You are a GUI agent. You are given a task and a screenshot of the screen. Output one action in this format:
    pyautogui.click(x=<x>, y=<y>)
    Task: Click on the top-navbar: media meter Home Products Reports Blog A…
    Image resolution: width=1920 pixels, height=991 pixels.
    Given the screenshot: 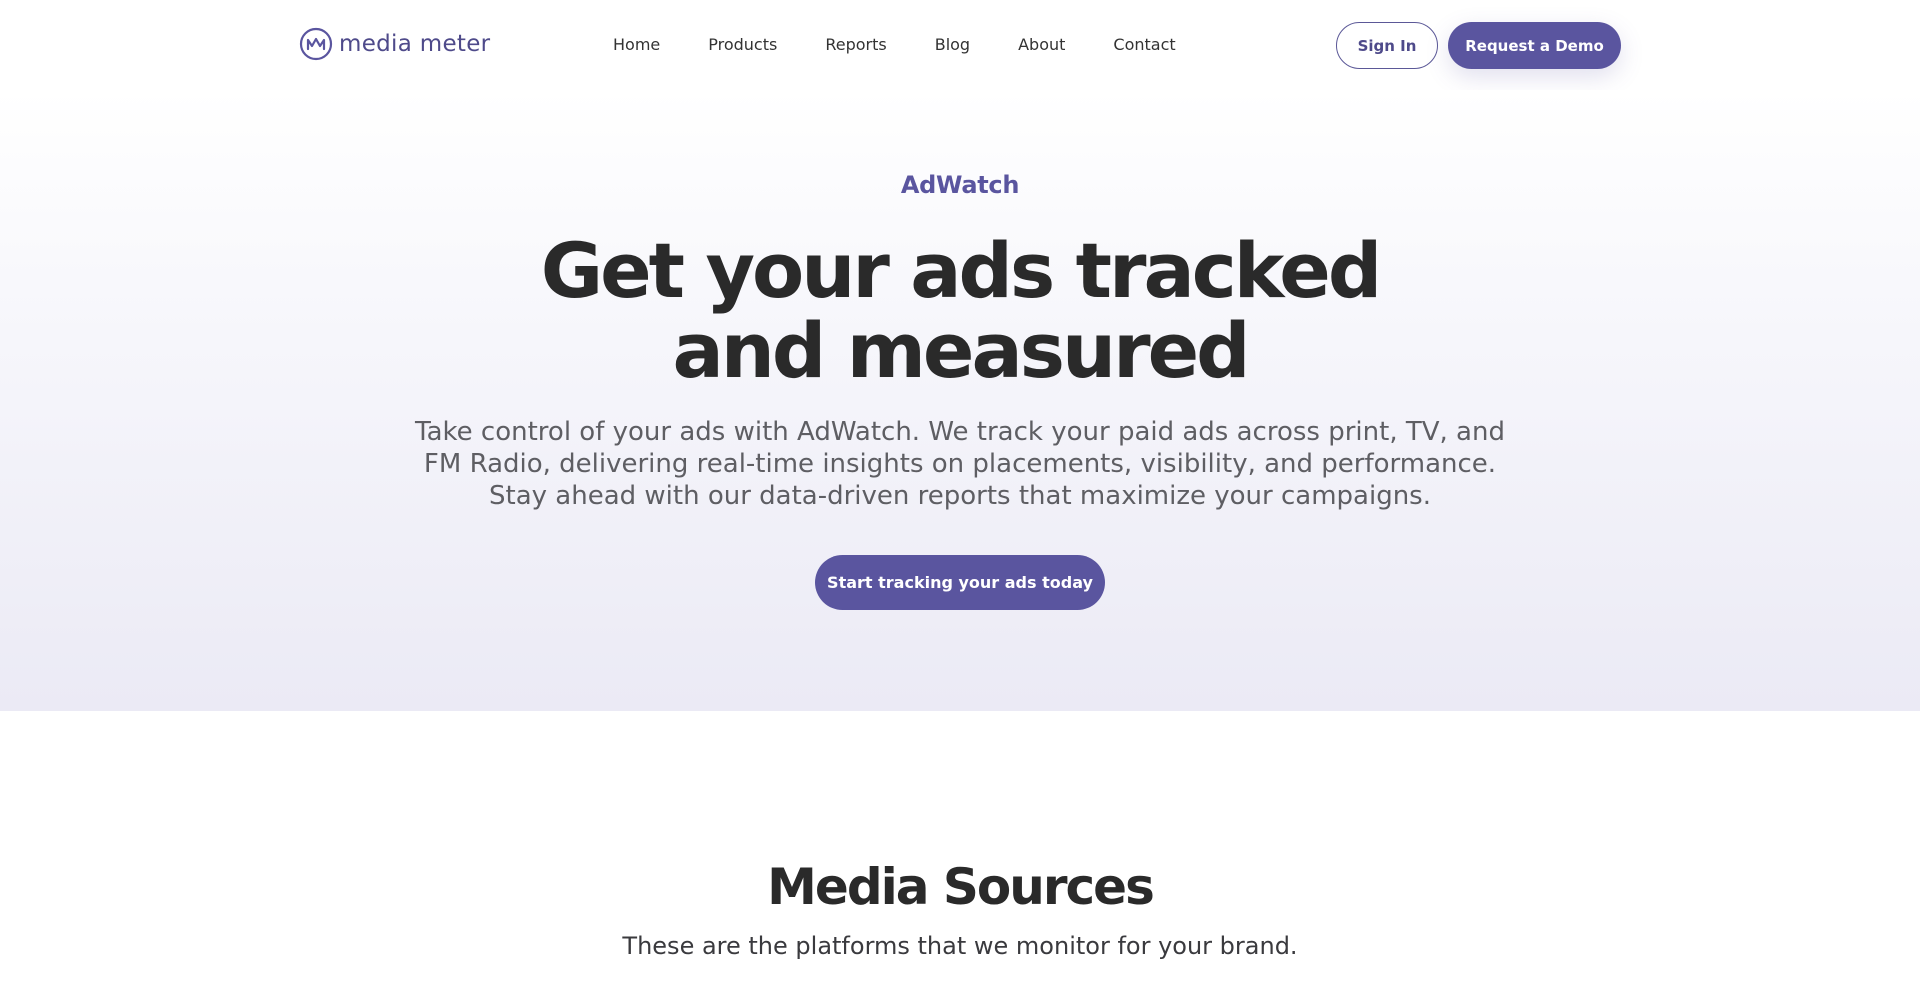 What is the action you would take?
    pyautogui.click(x=960, y=45)
    